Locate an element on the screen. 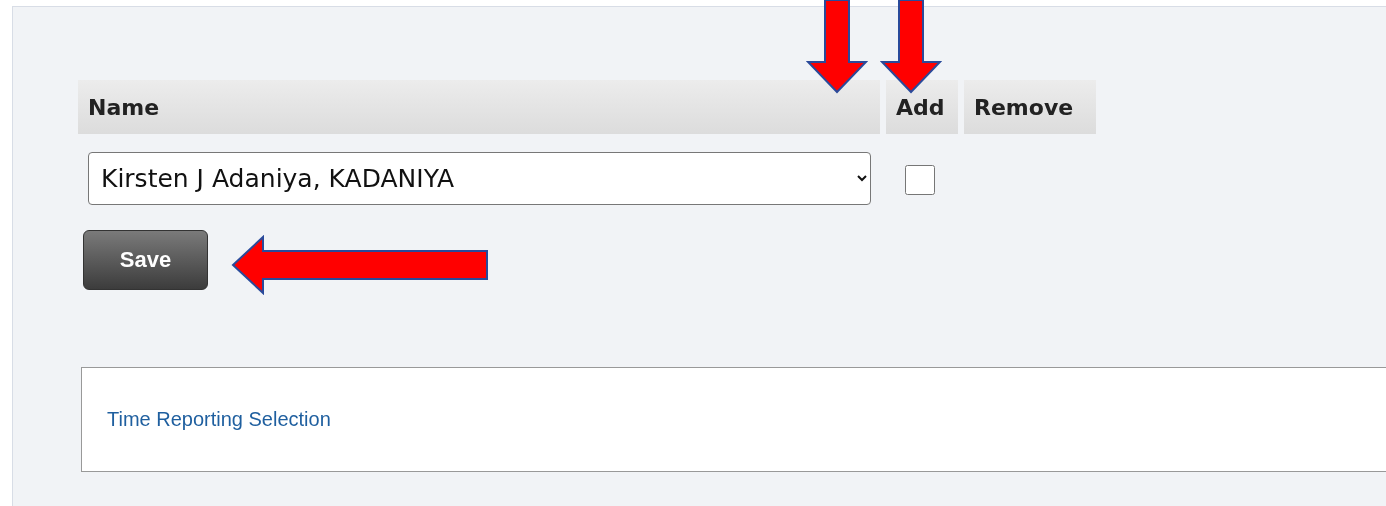 The height and width of the screenshot is (506, 1386). name-select: Kirsten J Adaniya, KADANIYA is located at coordinates (479, 178).